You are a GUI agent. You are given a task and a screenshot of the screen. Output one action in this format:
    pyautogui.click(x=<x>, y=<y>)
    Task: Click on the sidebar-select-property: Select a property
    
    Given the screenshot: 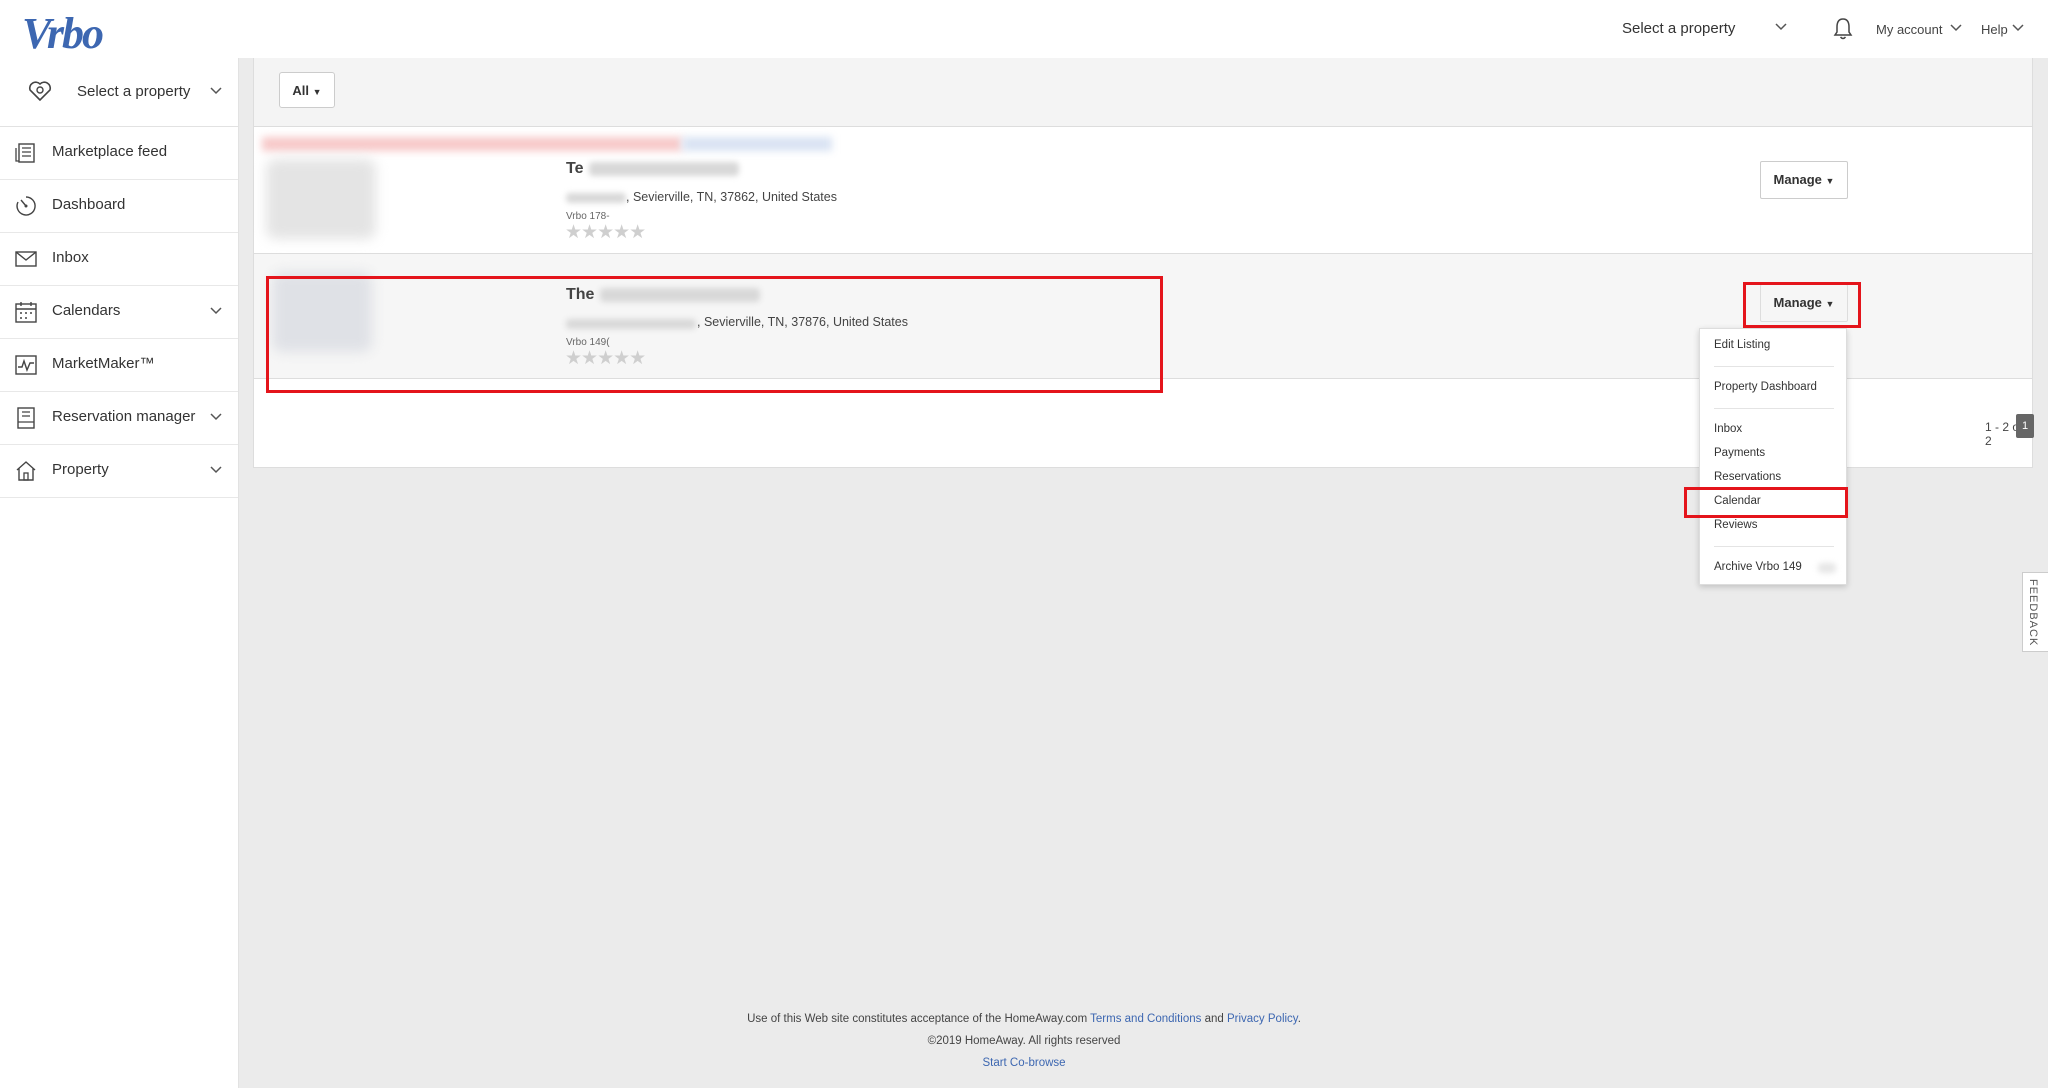 What is the action you would take?
    pyautogui.click(x=119, y=92)
    